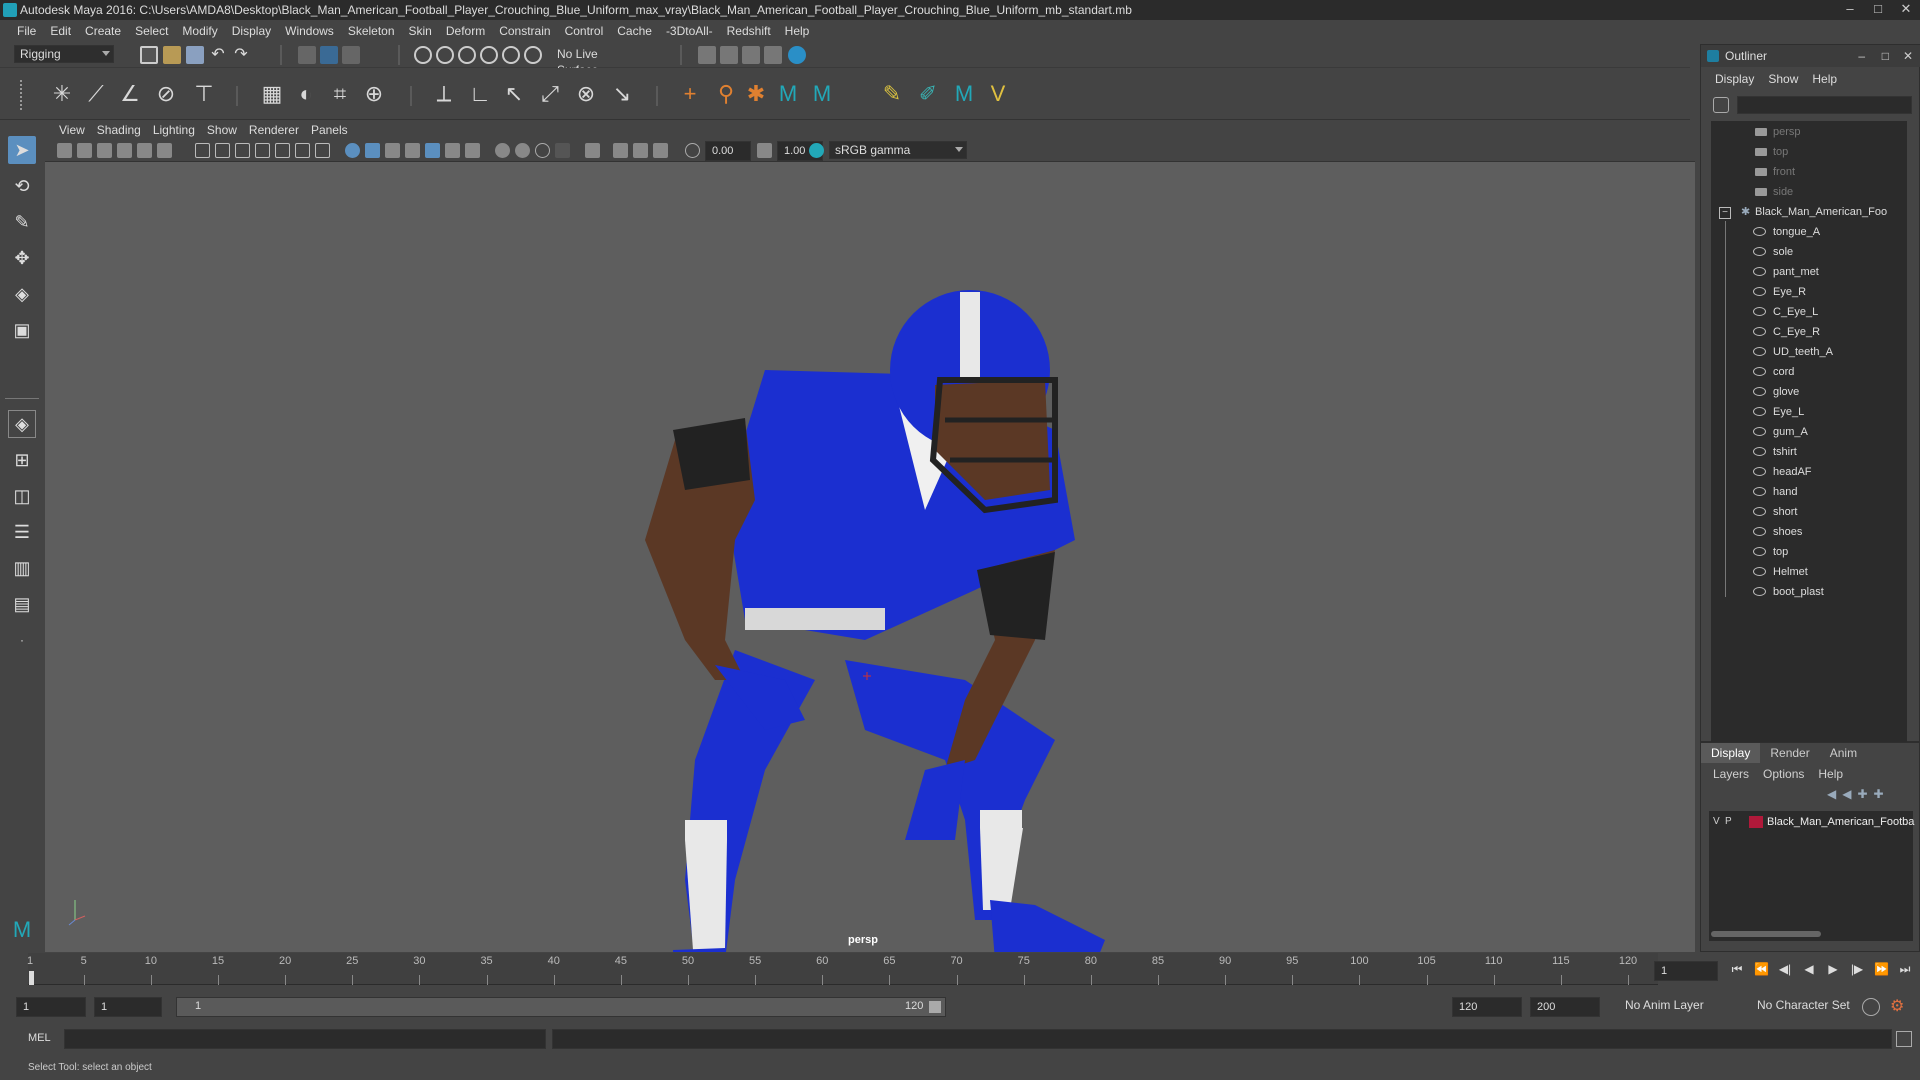 The image size is (1920, 1080). Describe the element at coordinates (51, 1007) in the screenshot. I see `scene-start-field: 1` at that location.